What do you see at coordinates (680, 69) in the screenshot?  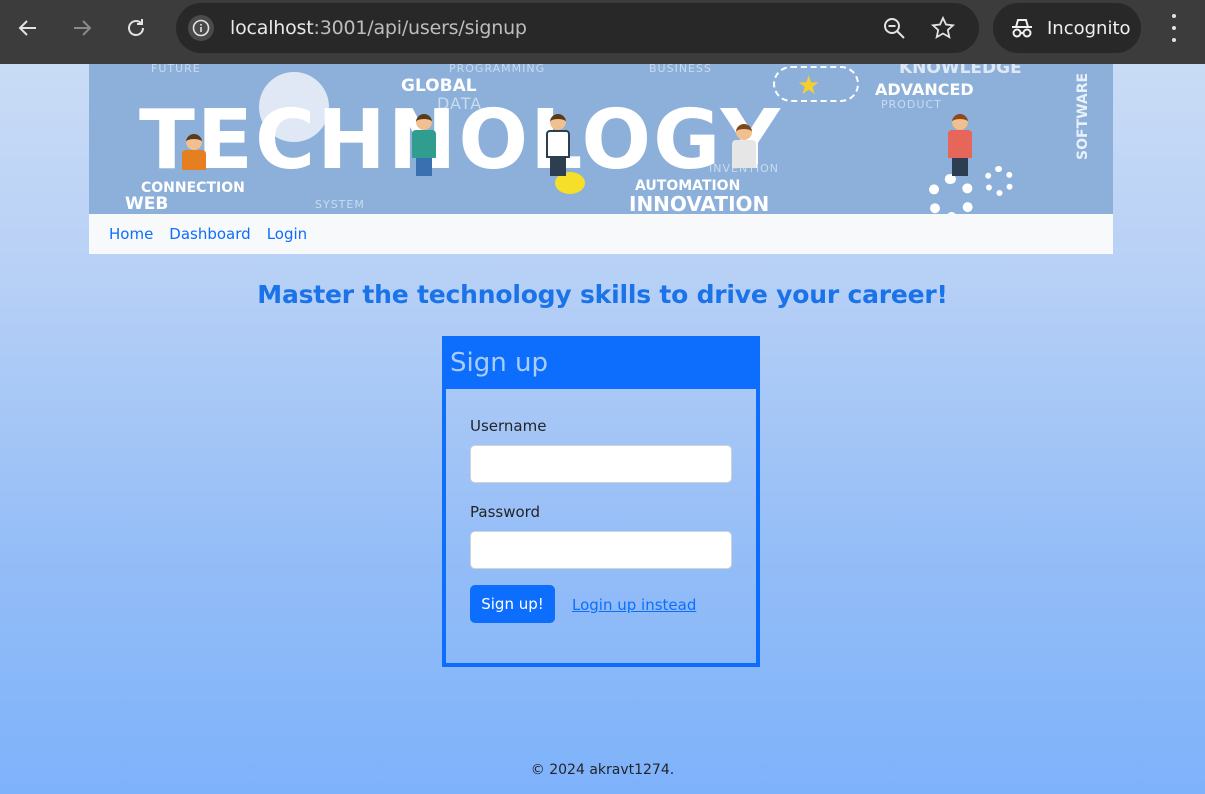 I see `banner-word-business: BUSINESS` at bounding box center [680, 69].